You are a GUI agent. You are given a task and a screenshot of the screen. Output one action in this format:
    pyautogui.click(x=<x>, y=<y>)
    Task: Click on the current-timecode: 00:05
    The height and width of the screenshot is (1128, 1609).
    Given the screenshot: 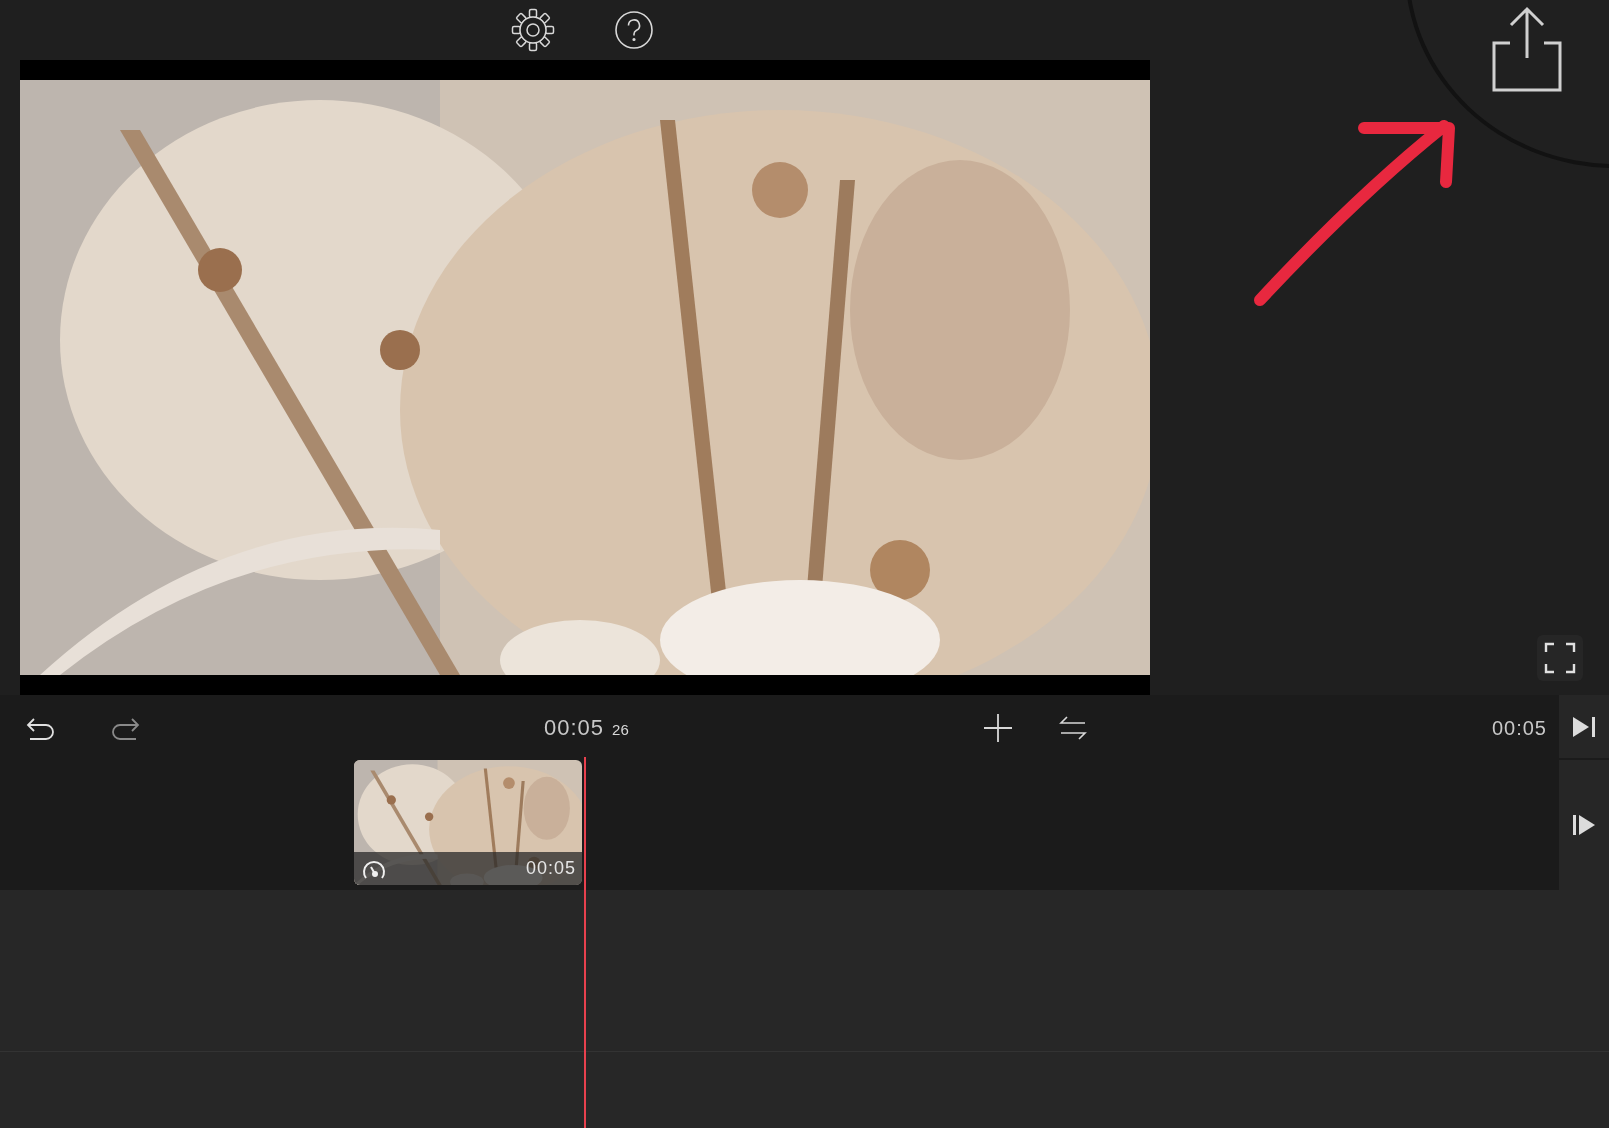 What is the action you would take?
    pyautogui.click(x=574, y=728)
    